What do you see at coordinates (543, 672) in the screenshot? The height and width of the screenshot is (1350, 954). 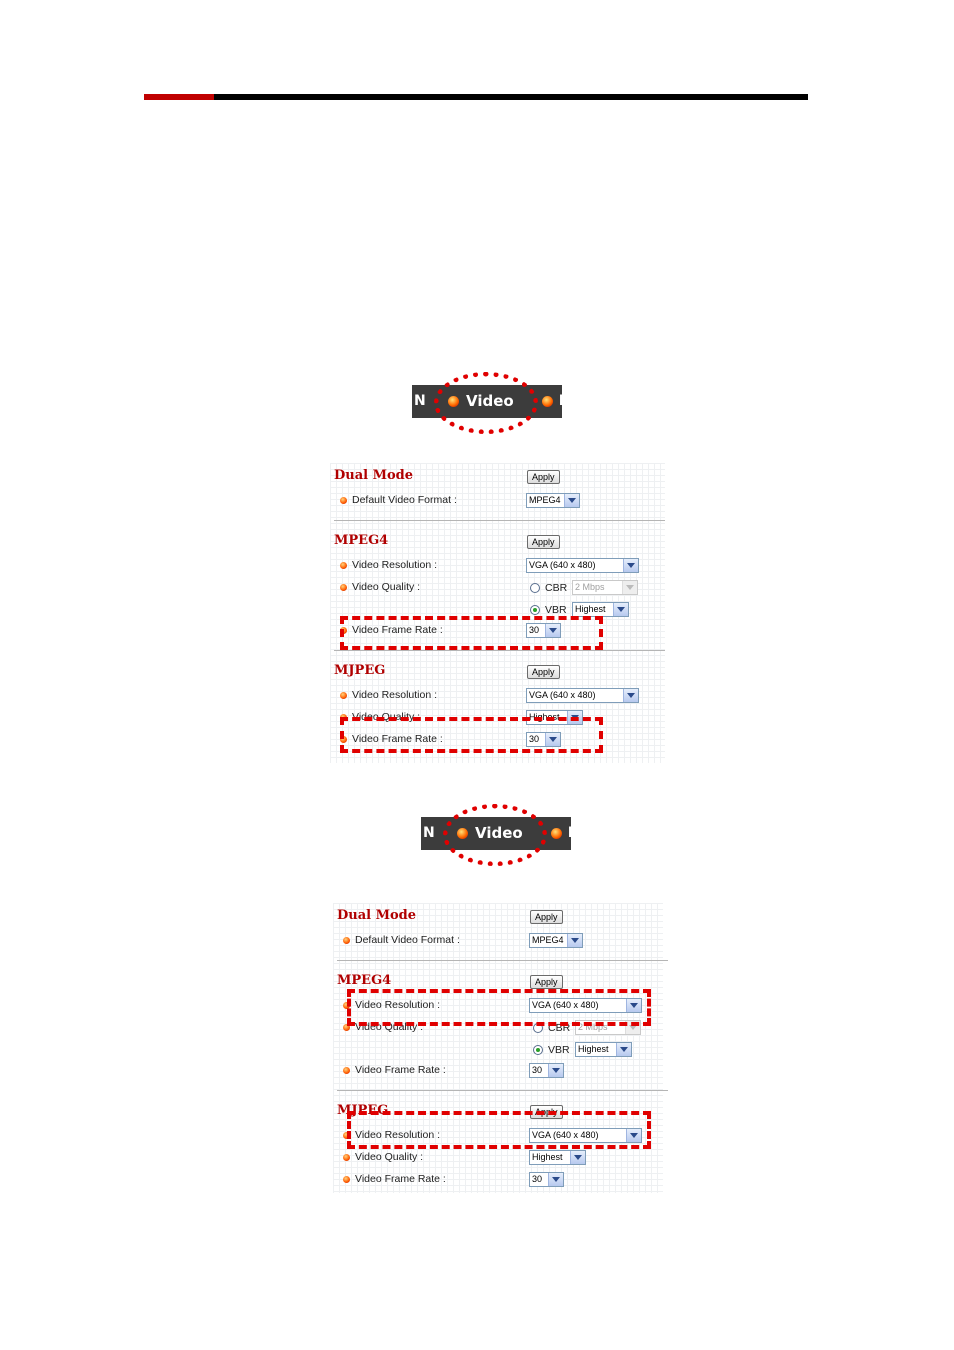 I see `mjpeg-apply-button: Apply` at bounding box center [543, 672].